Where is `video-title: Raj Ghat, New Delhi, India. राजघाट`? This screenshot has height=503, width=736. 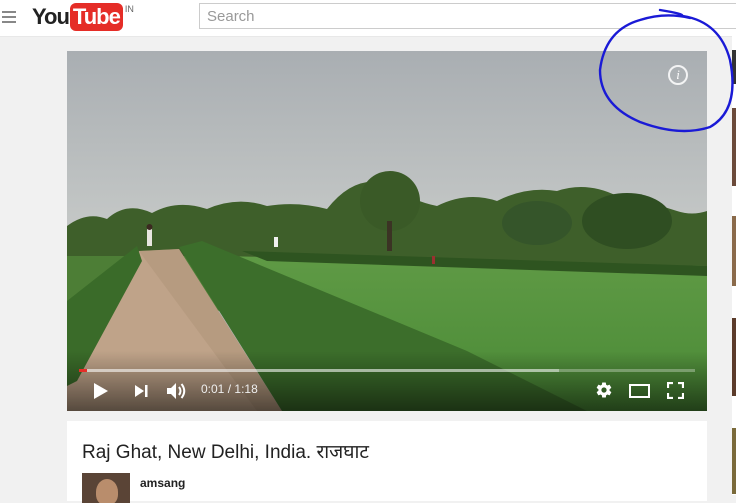 video-title: Raj Ghat, New Delhi, India. राजघाट is located at coordinates (225, 452).